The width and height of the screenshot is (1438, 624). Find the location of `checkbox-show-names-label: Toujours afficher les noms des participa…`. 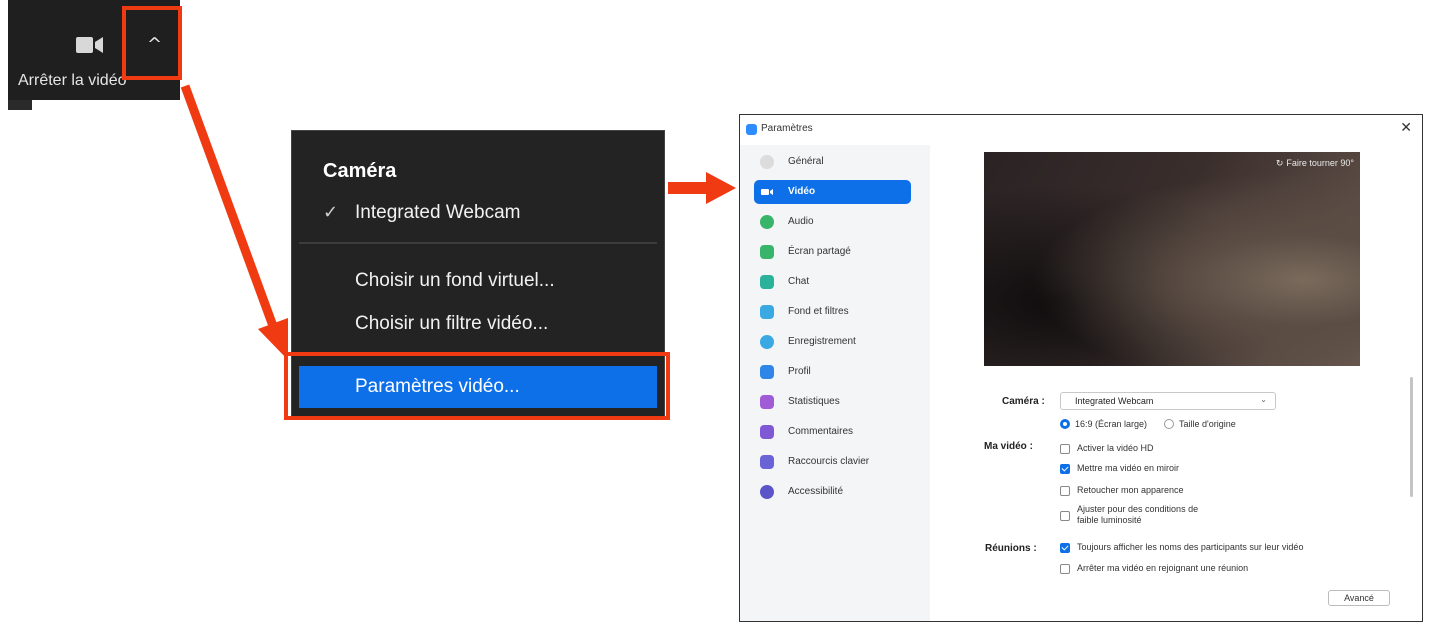

checkbox-show-names-label: Toujours afficher les noms des participa… is located at coordinates (1190, 547).